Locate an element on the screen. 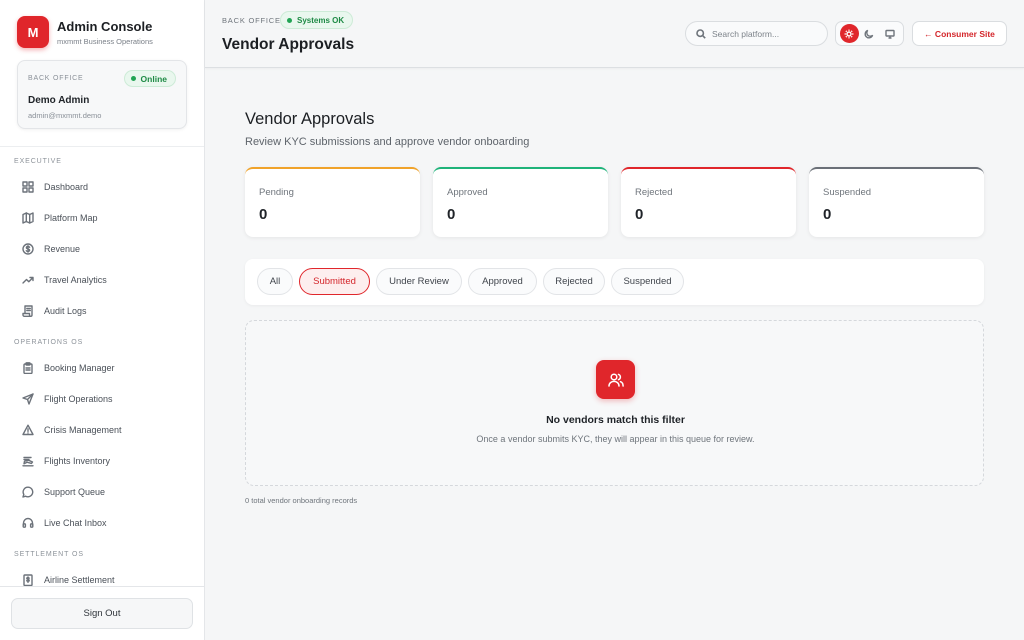 This screenshot has height=640, width=1024. sidebar-item-label: Live Chat Inbox is located at coordinates (75, 522).